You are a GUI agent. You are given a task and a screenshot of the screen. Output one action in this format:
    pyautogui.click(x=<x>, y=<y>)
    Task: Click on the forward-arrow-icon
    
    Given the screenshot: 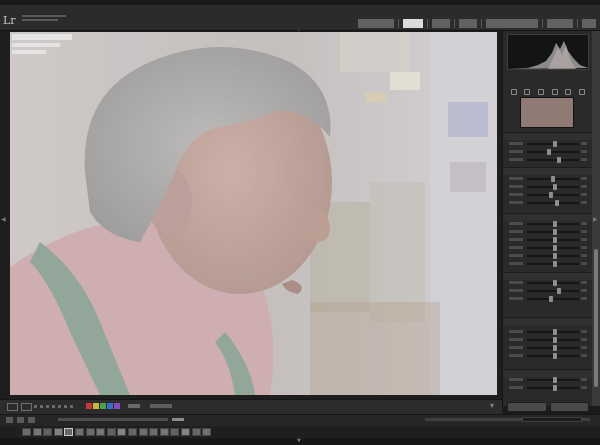 What is the action you would take?
    pyautogui.click(x=31, y=420)
    